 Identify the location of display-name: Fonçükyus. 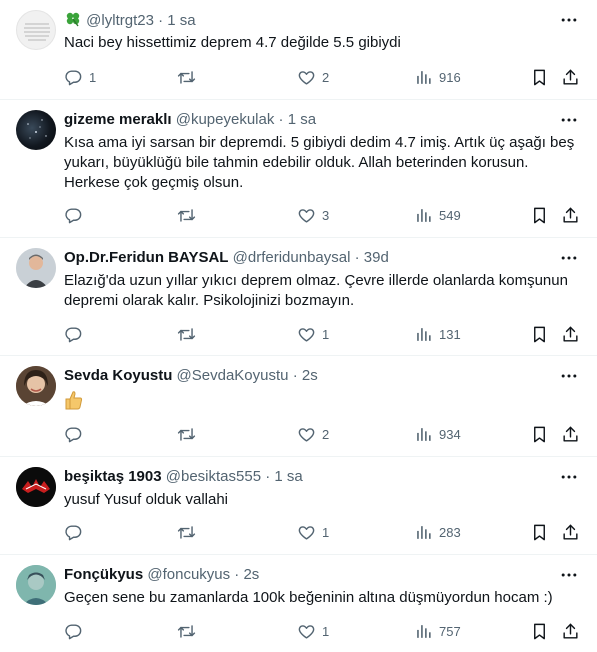
(103, 574).